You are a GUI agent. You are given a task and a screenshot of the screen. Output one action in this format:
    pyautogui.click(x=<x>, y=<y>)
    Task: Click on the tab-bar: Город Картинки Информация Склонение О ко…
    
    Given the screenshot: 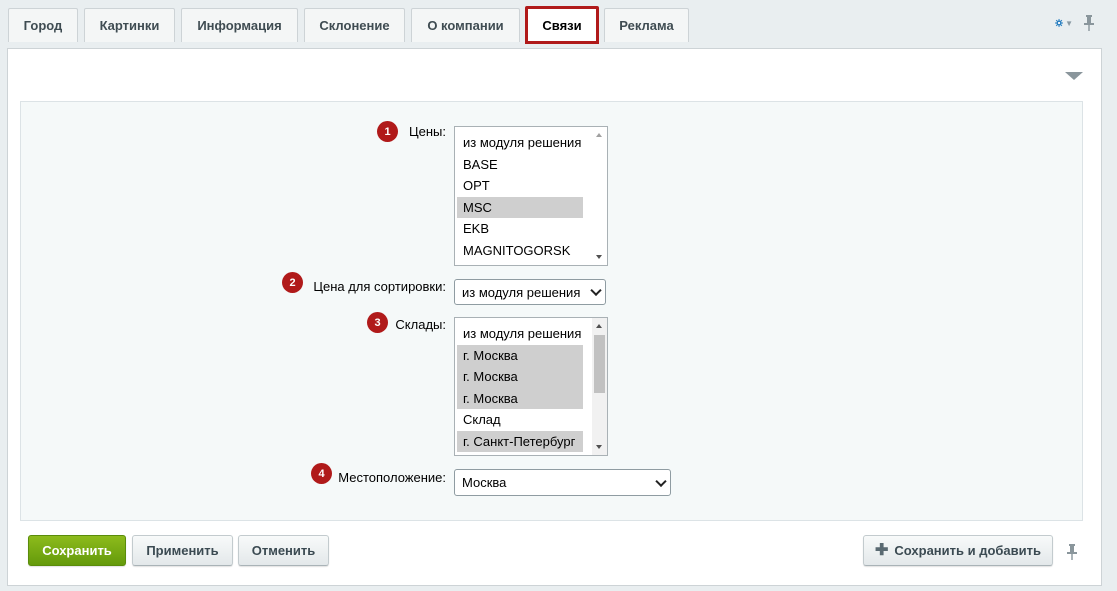 What is the action you would take?
    pyautogui.click(x=558, y=22)
    